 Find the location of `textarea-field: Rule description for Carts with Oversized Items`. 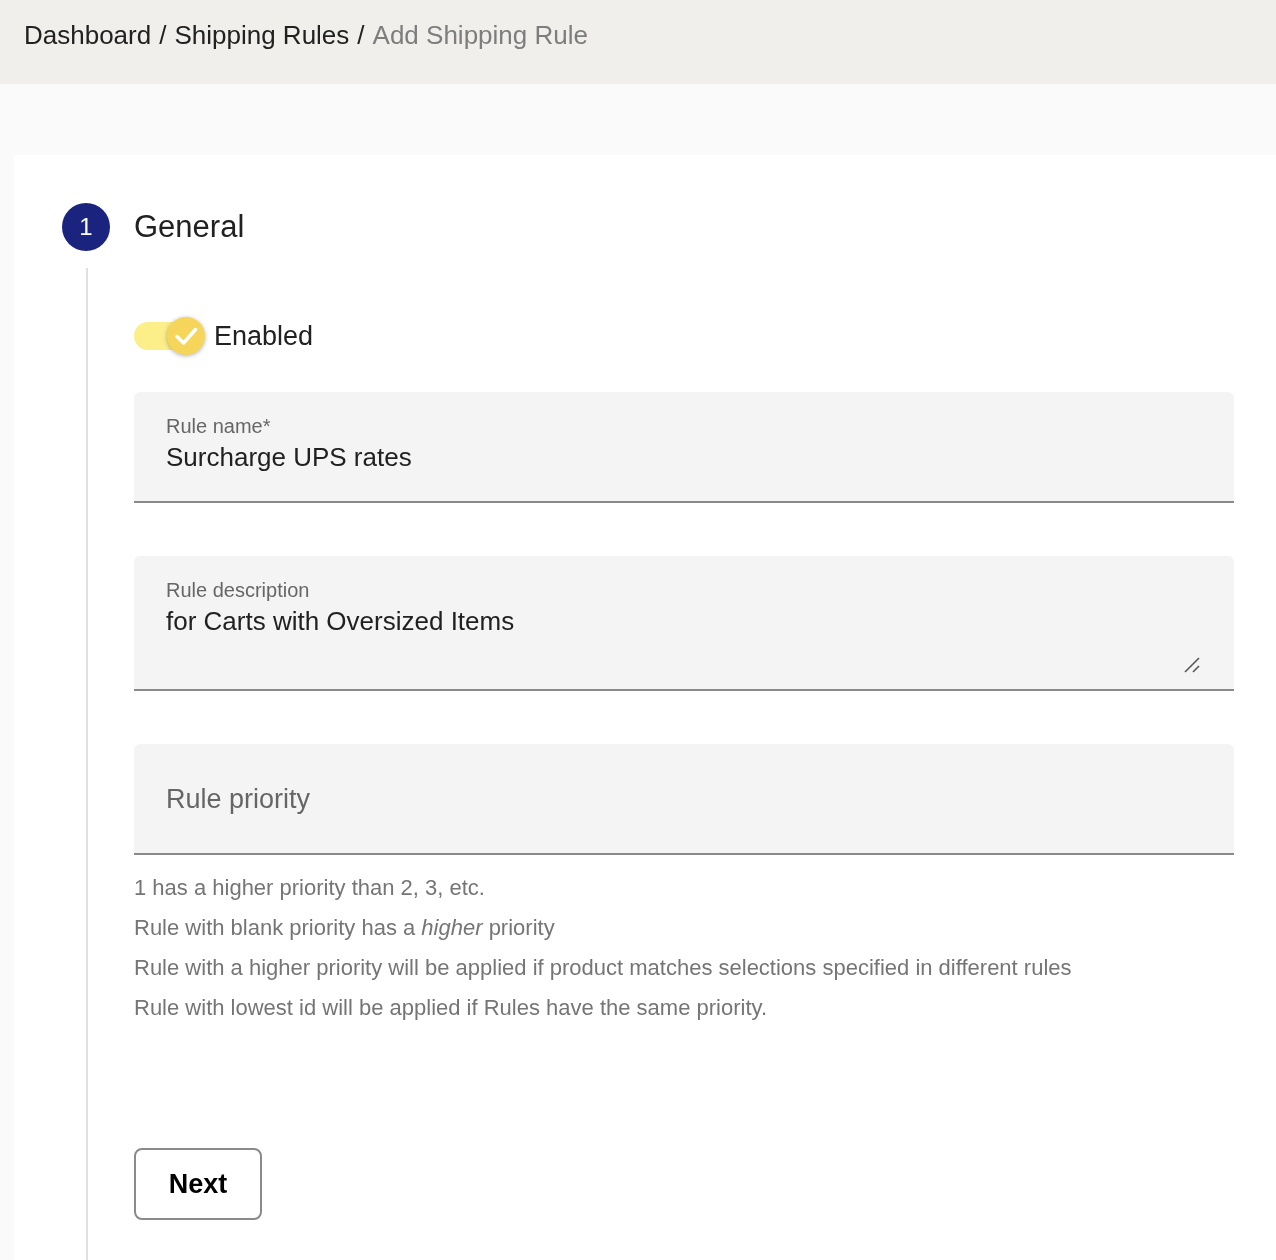

textarea-field: Rule description for Carts with Oversized Items is located at coordinates (684, 623).